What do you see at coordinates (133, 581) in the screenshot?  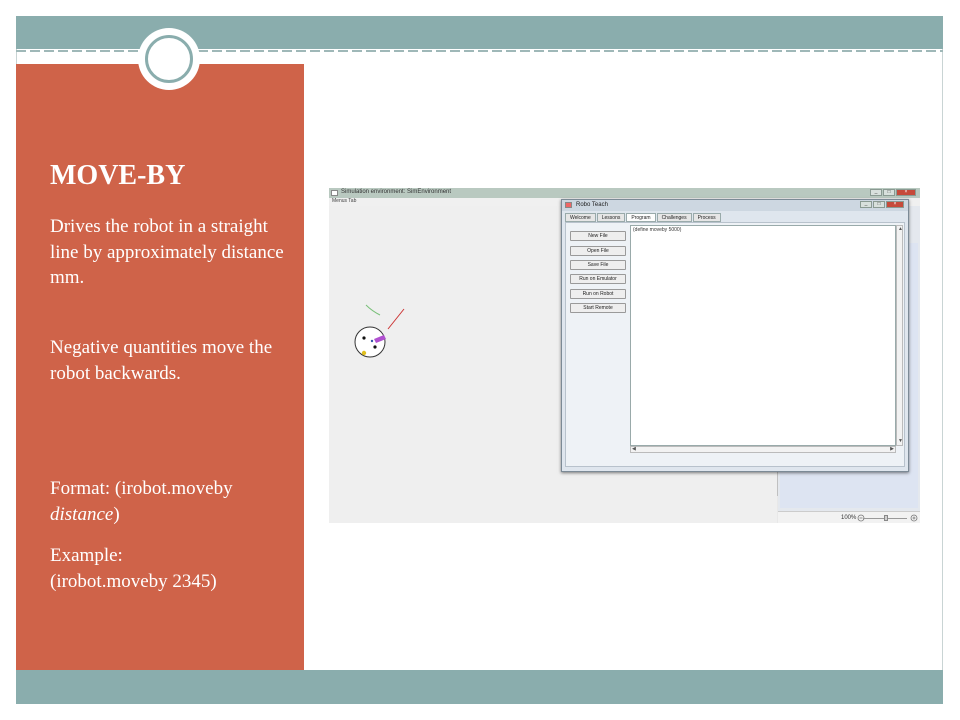 I see `example-code: (irobot.moveby 2345)` at bounding box center [133, 581].